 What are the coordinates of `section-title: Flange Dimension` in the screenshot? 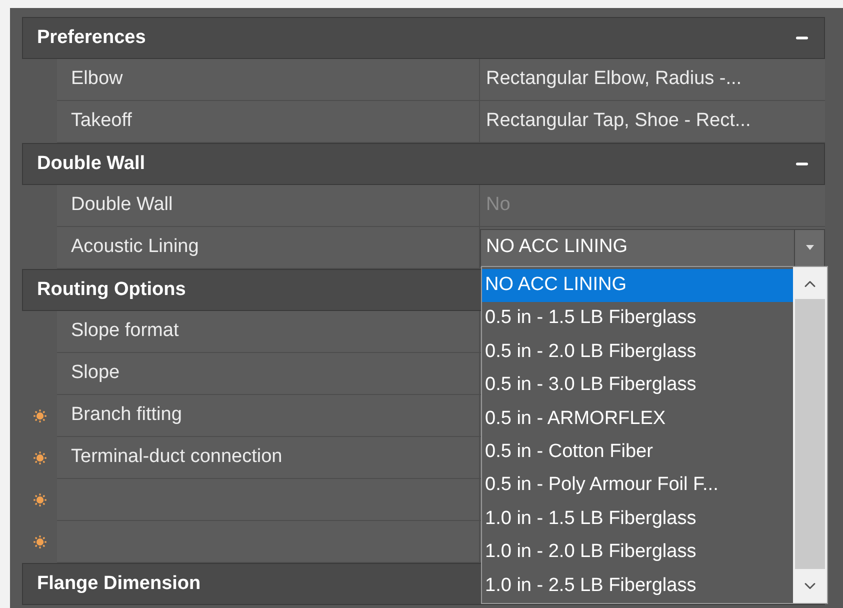 It's located at (119, 584).